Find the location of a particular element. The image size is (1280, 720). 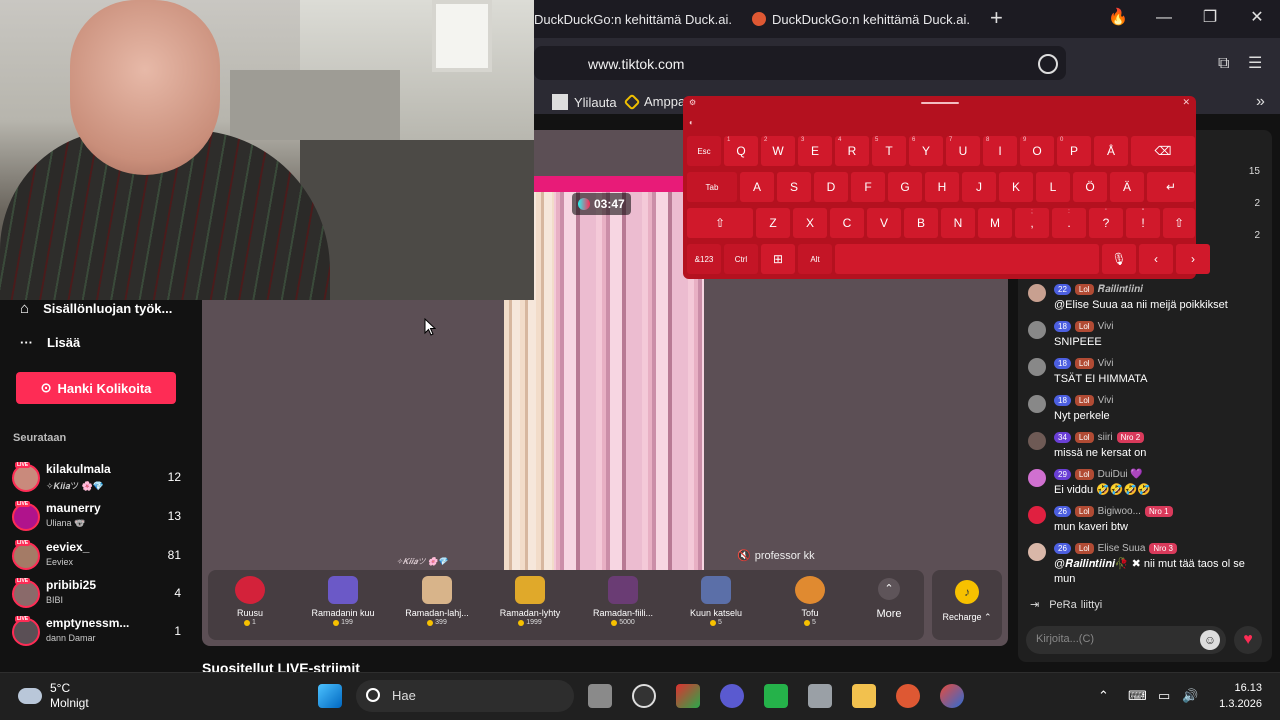

keyboard-key: ↵ is located at coordinates (1171, 187).